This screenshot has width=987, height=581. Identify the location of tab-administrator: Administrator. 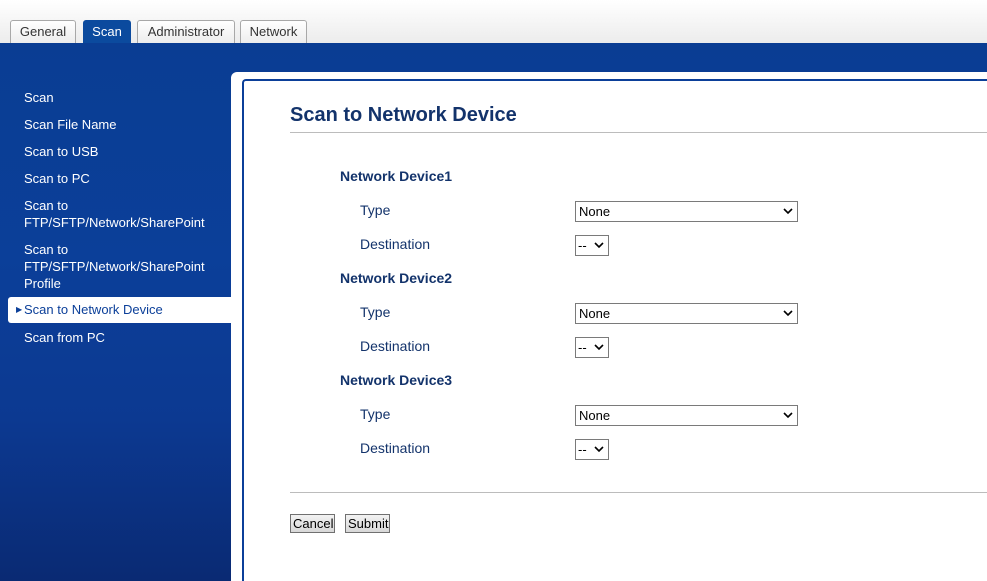
(186, 31).